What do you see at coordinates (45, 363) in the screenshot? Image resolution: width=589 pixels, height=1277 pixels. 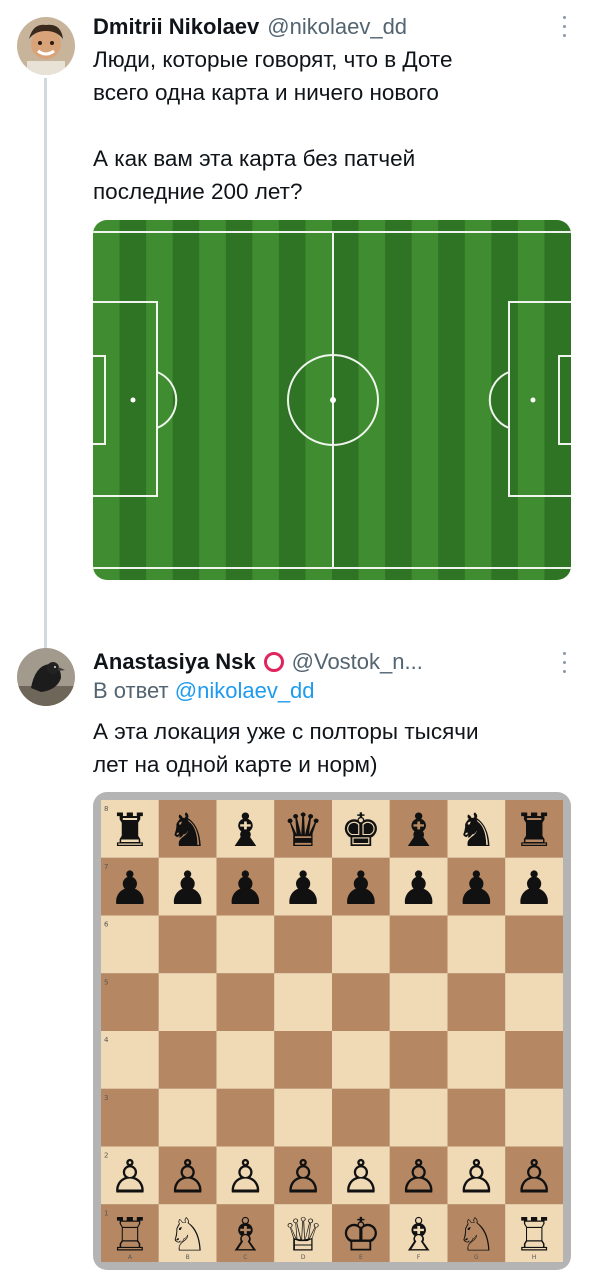 I see `thread-connector-line` at bounding box center [45, 363].